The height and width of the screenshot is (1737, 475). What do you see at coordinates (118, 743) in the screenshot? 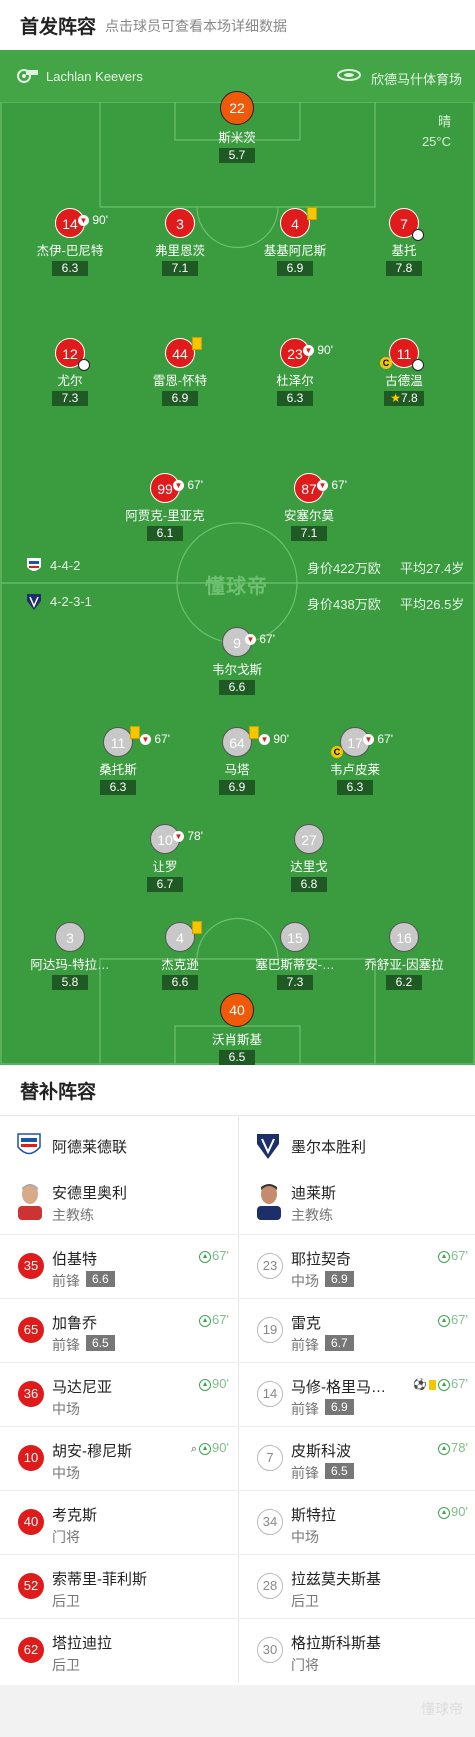
I see `player-number: 11` at bounding box center [118, 743].